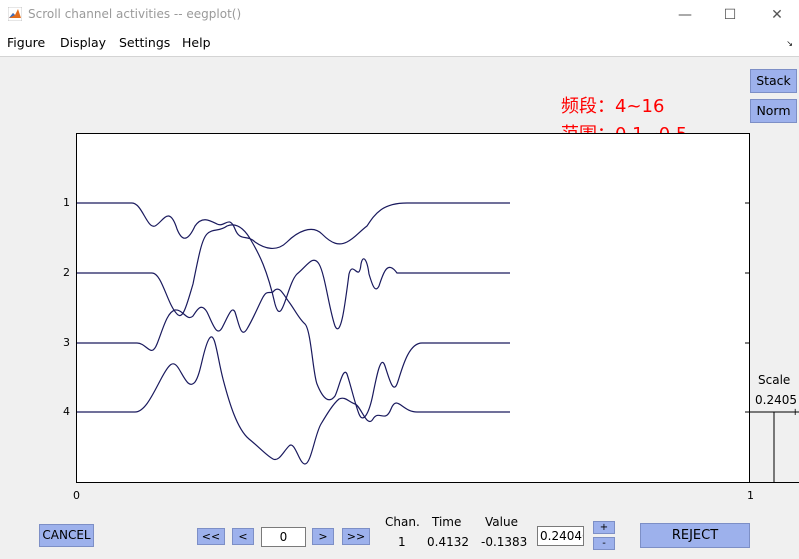 The height and width of the screenshot is (559, 799). What do you see at coordinates (399, 43) in the screenshot?
I see `menu-bar: Figure Display Settings Help ↘` at bounding box center [399, 43].